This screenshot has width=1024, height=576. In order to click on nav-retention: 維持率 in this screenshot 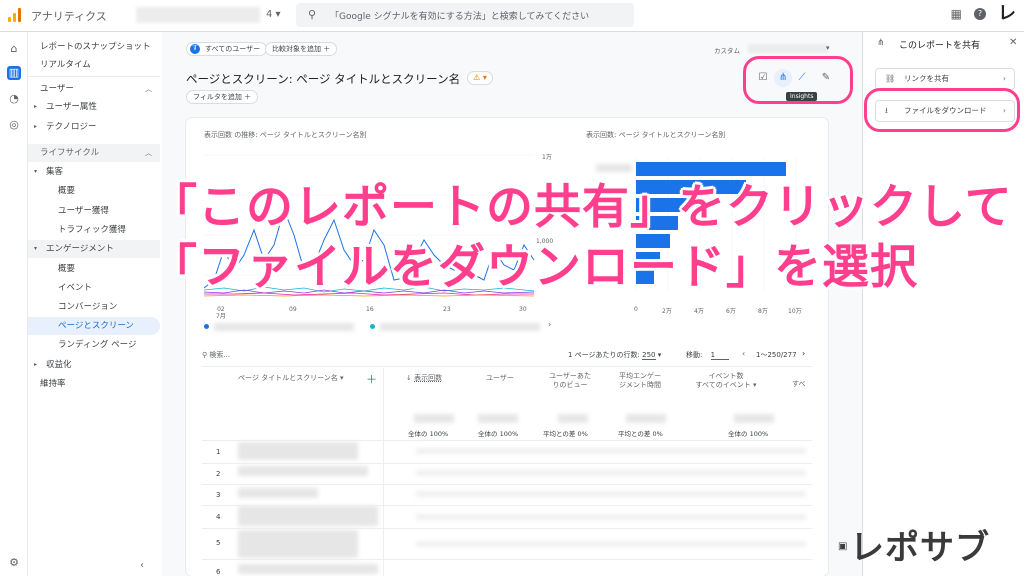, I will do `click(94, 384)`.